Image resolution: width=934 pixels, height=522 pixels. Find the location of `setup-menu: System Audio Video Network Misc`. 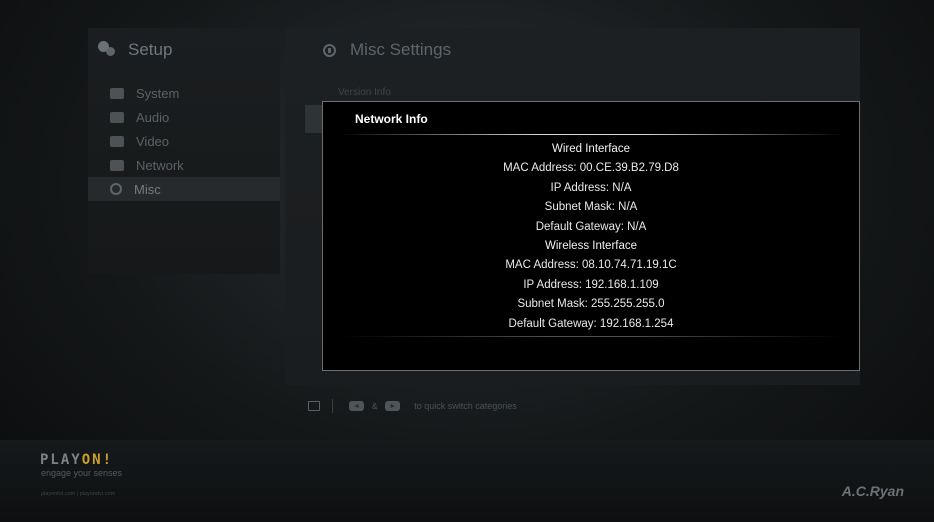

setup-menu: System Audio Video Network Misc is located at coordinates (184, 141).